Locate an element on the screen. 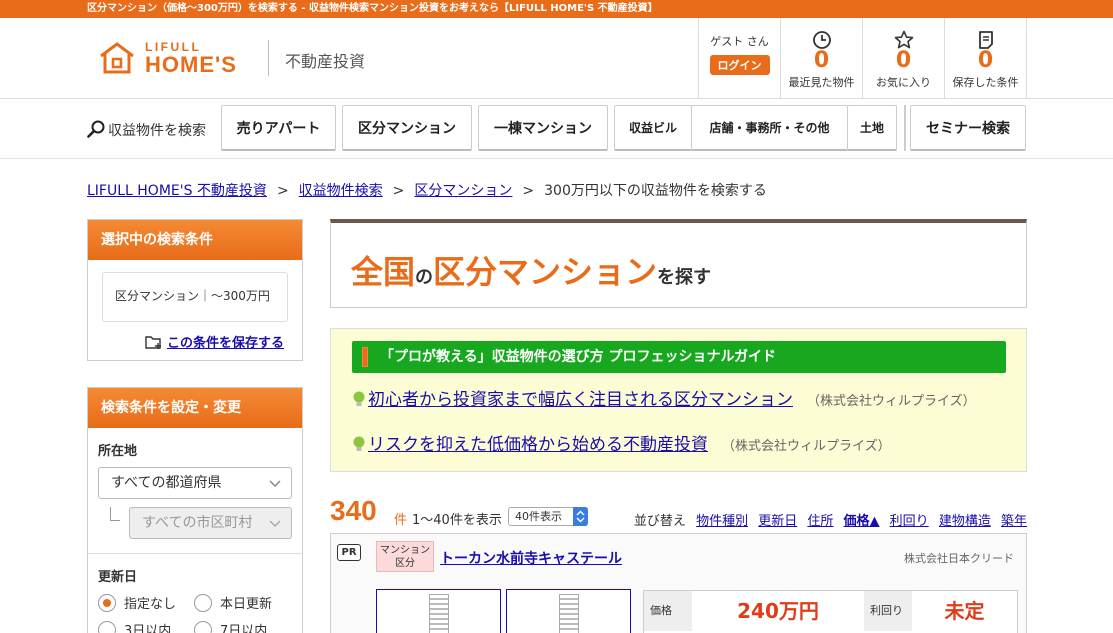 The height and width of the screenshot is (633, 1113). folder-plus-icon is located at coordinates (153, 342).